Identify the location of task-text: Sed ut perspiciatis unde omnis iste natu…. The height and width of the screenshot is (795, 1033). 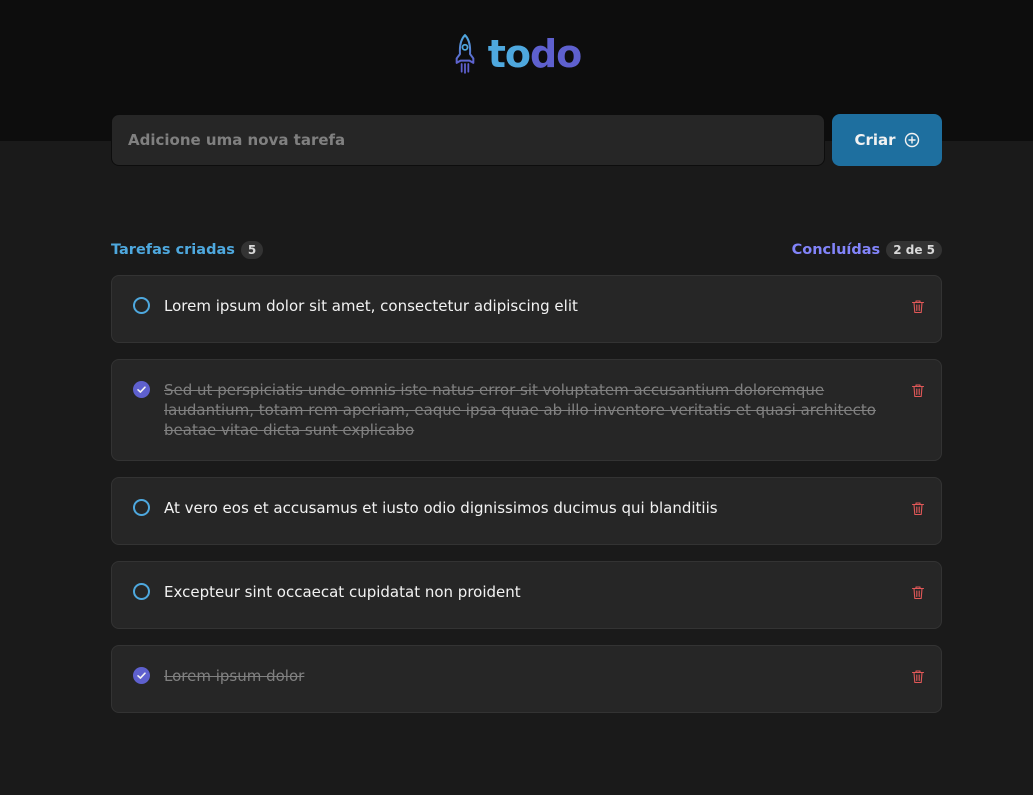
(520, 410).